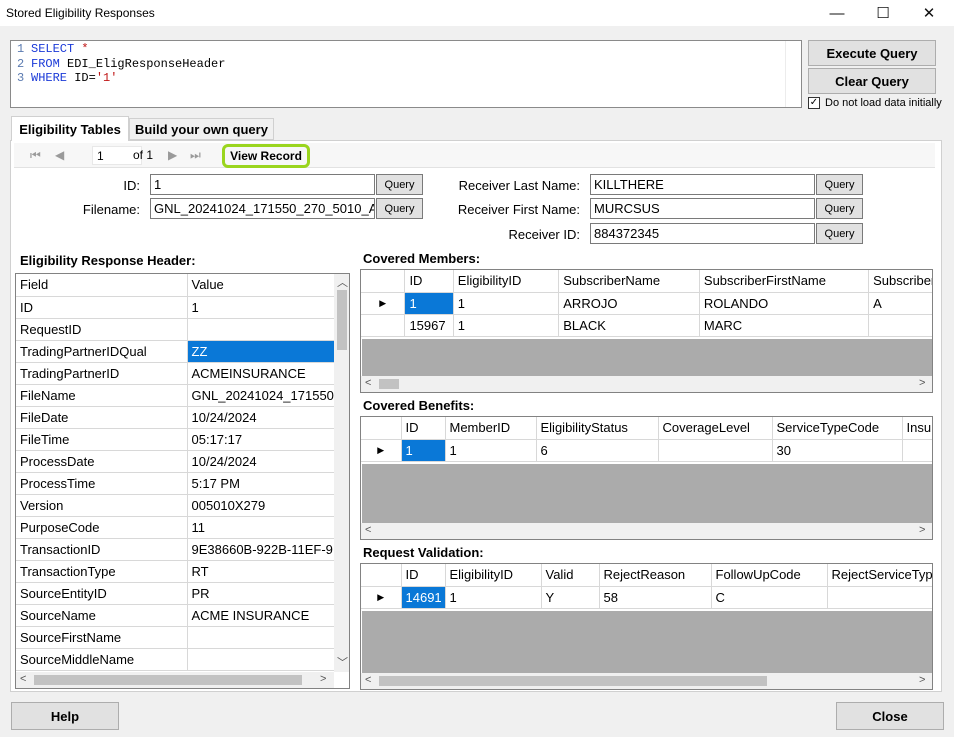 This screenshot has height=737, width=954. Describe the element at coordinates (261, 439) in the screenshot. I see `value-cell: 05:17:17` at that location.